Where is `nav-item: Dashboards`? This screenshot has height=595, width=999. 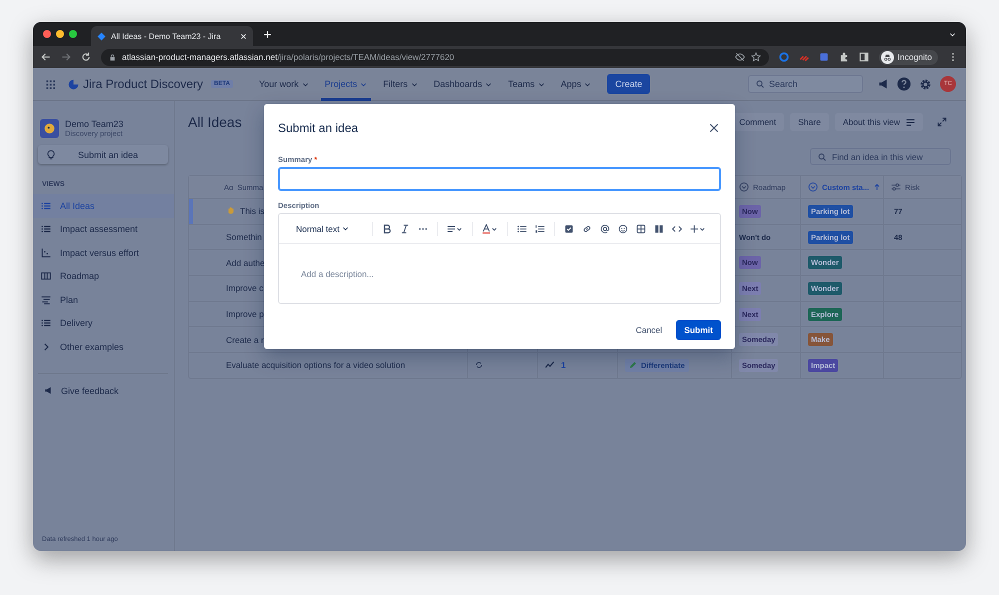
nav-item: Dashboards is located at coordinates (463, 84).